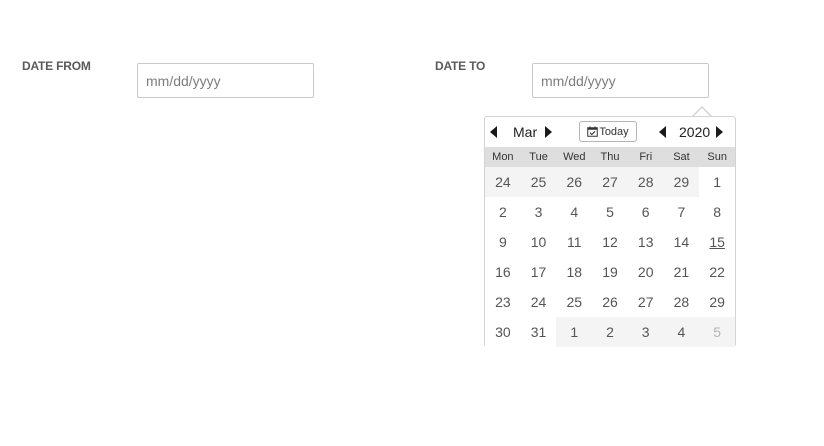 This screenshot has width=824, height=446. I want to click on weekday-header: Tue, so click(538, 157).